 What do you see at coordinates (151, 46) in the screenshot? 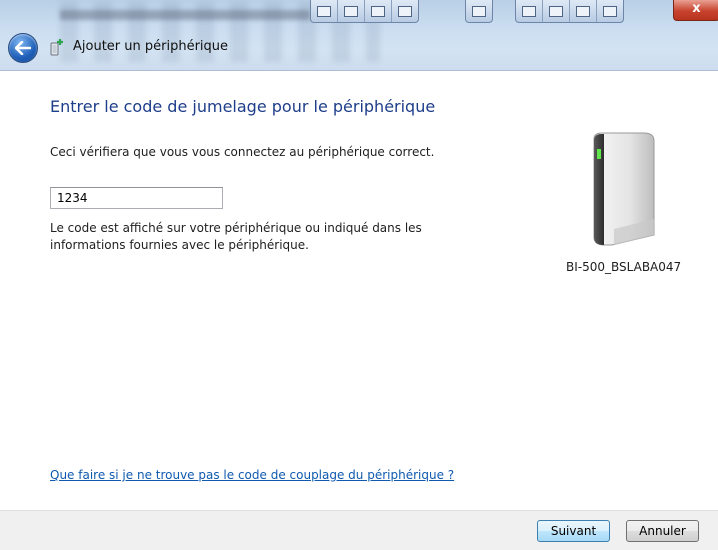
I see `window-title: Ajouter un périphérique` at bounding box center [151, 46].